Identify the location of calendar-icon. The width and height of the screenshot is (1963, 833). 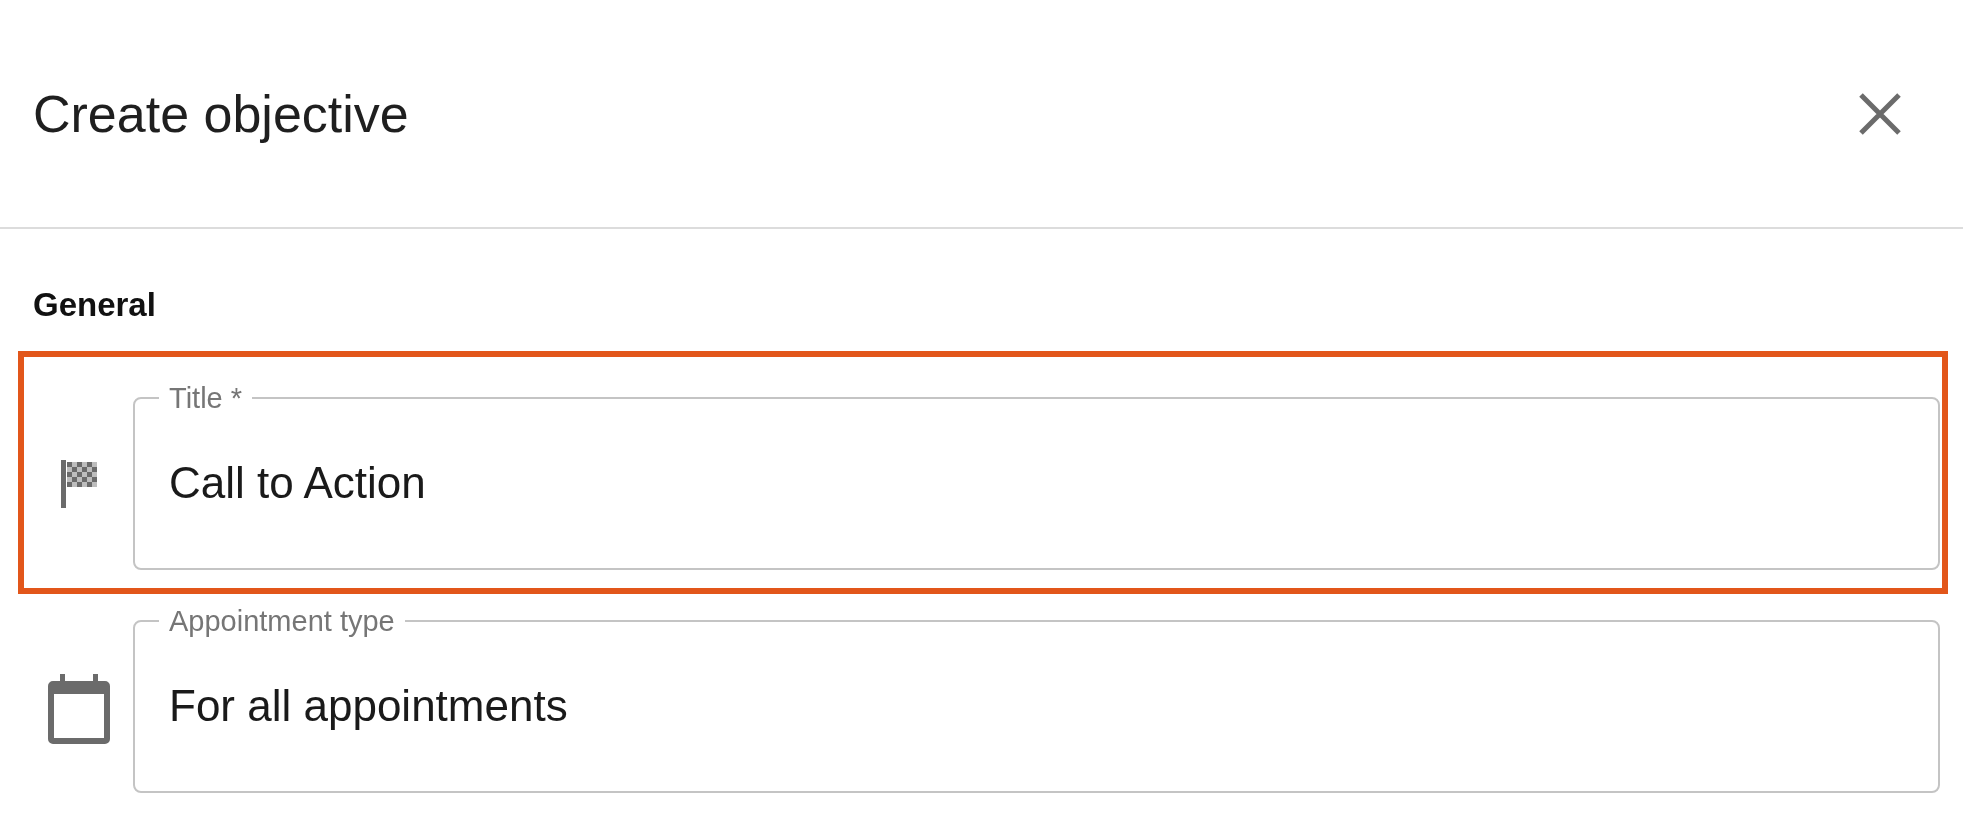
(78, 708).